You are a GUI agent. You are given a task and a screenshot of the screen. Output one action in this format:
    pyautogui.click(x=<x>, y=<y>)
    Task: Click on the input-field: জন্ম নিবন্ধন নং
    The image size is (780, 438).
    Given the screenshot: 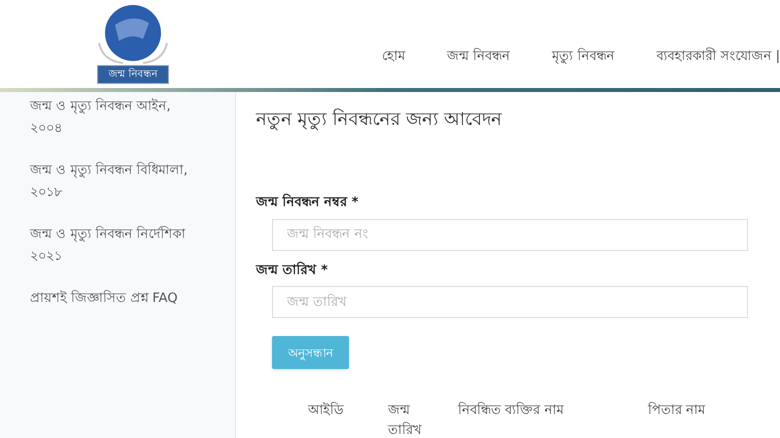 What is the action you would take?
    pyautogui.click(x=510, y=234)
    